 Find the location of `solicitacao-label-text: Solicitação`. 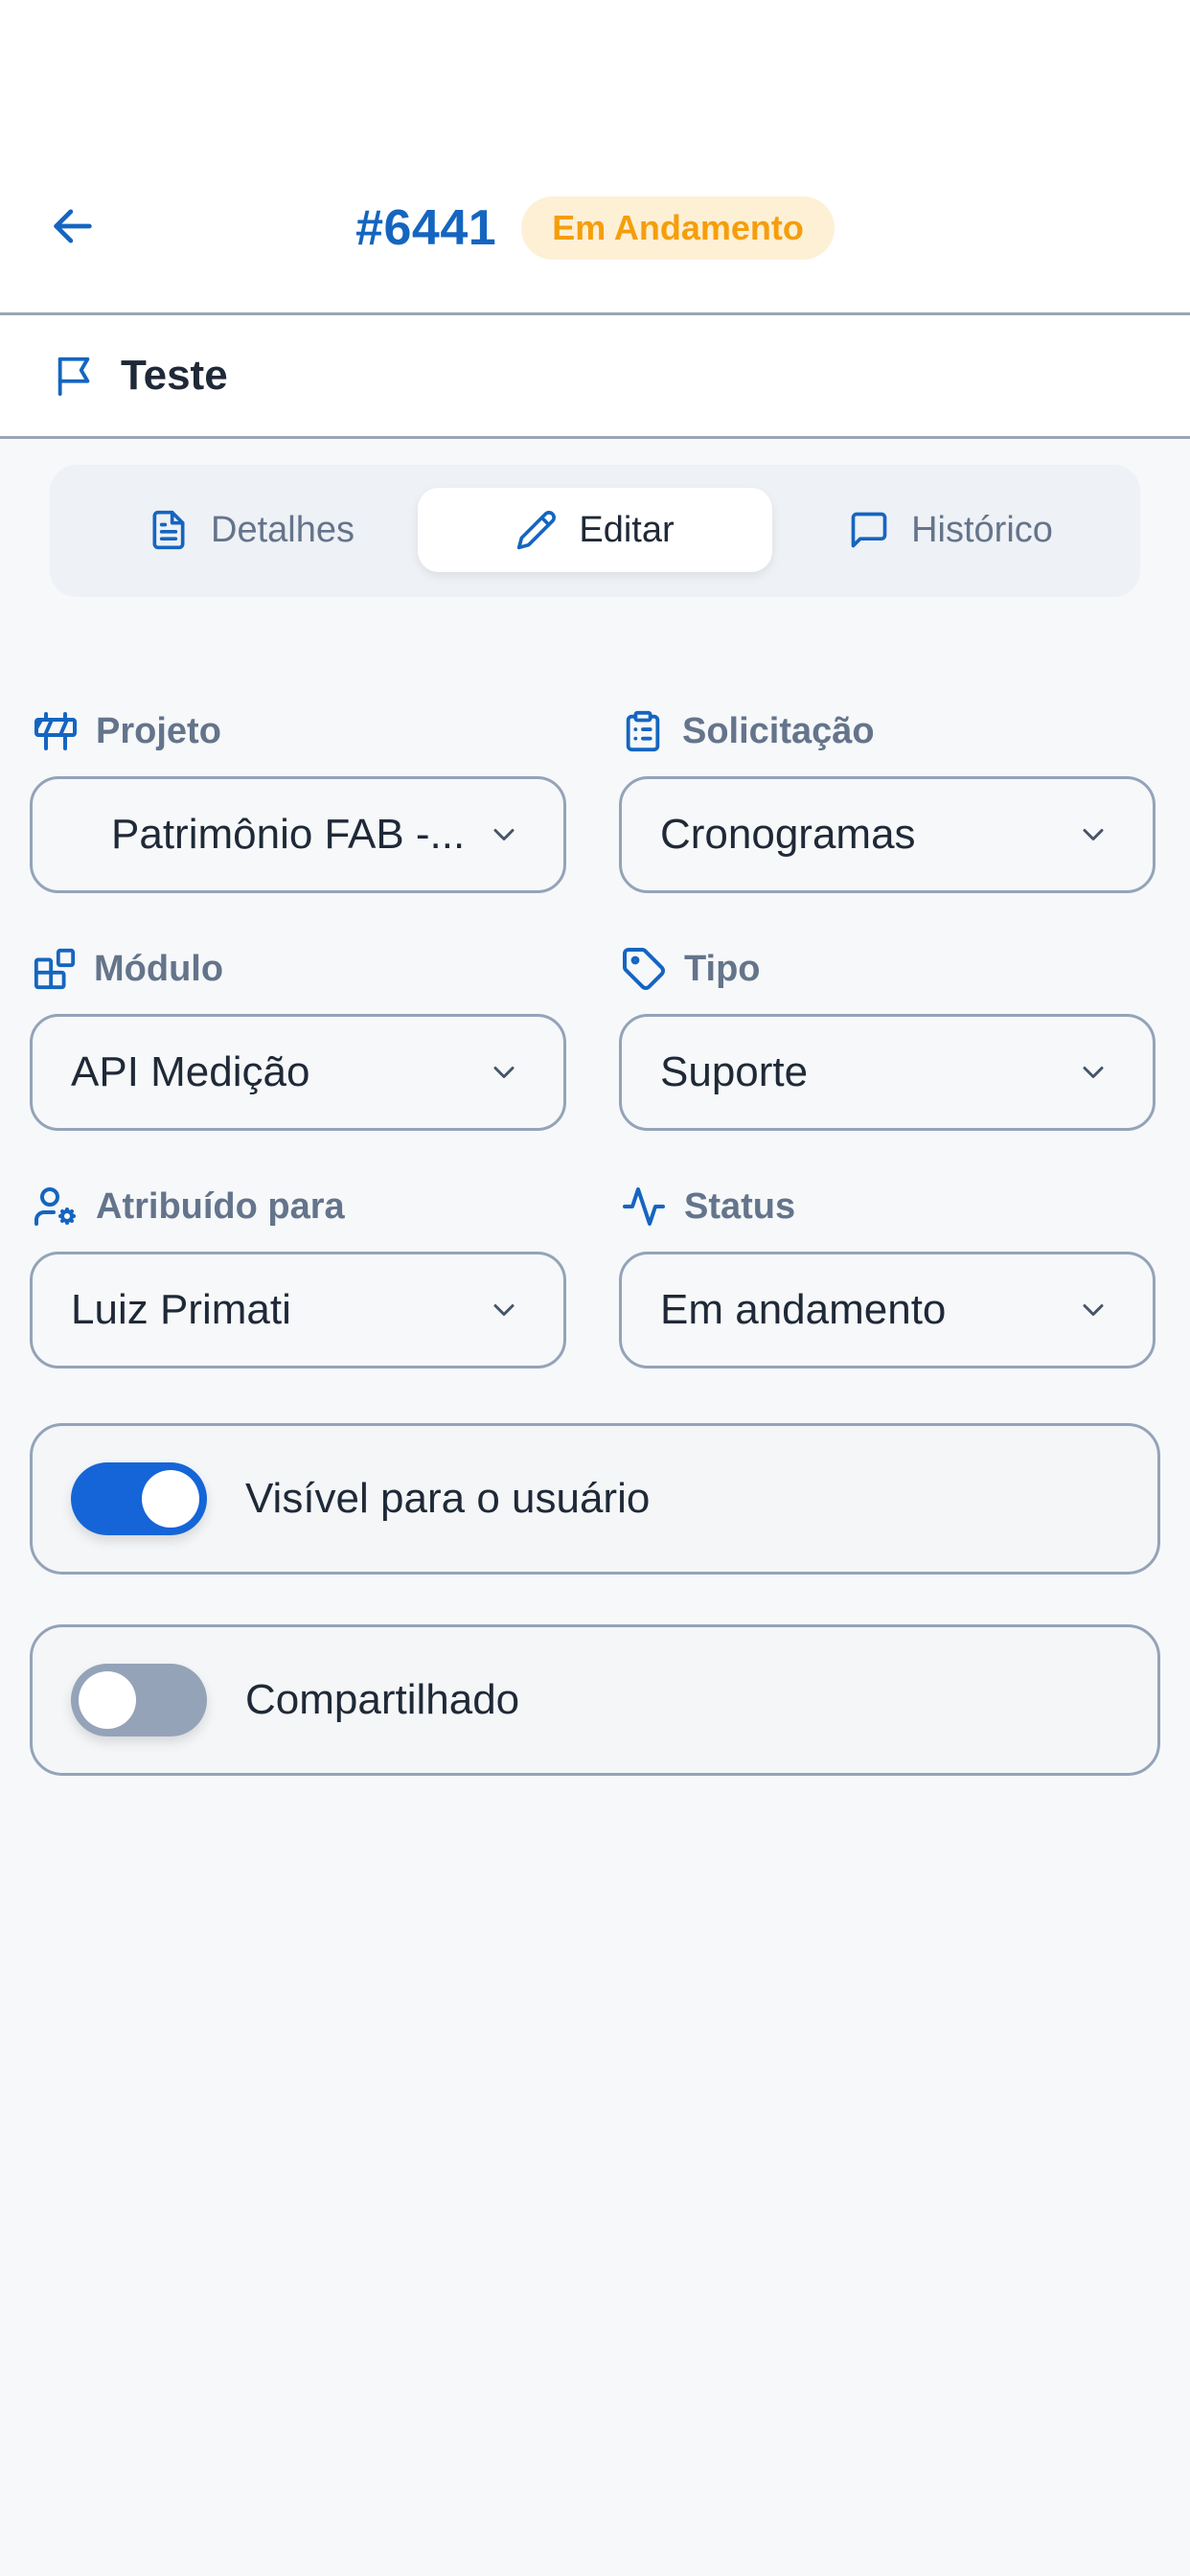

solicitacao-label-text: Solicitação is located at coordinates (779, 730).